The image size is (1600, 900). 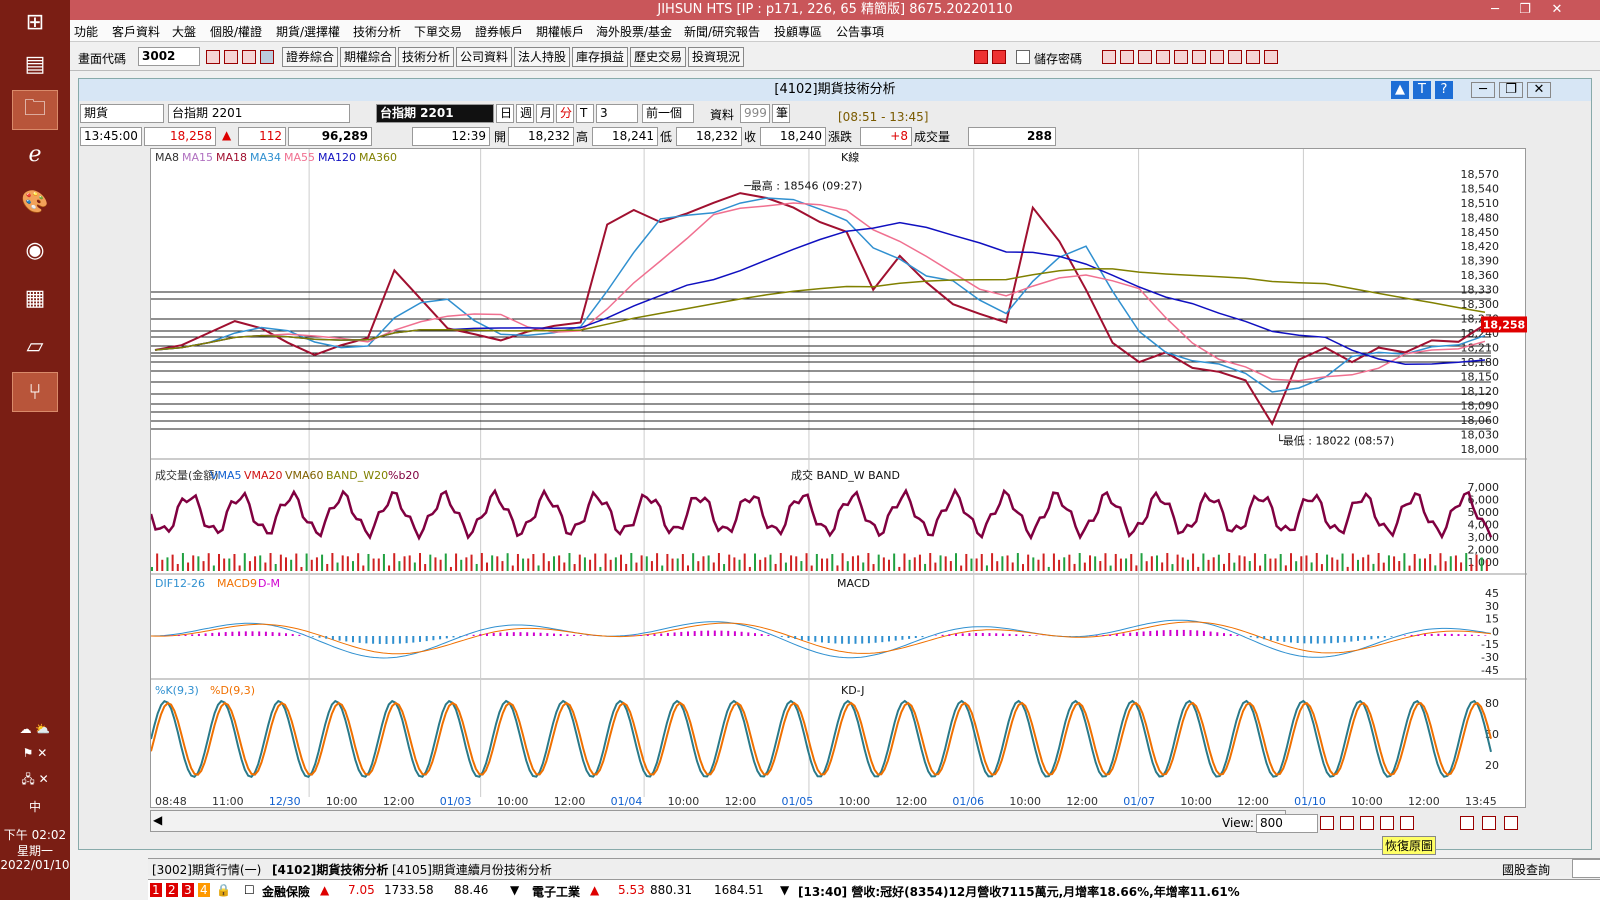 I want to click on notes-icon: ▱, so click(x=35, y=346).